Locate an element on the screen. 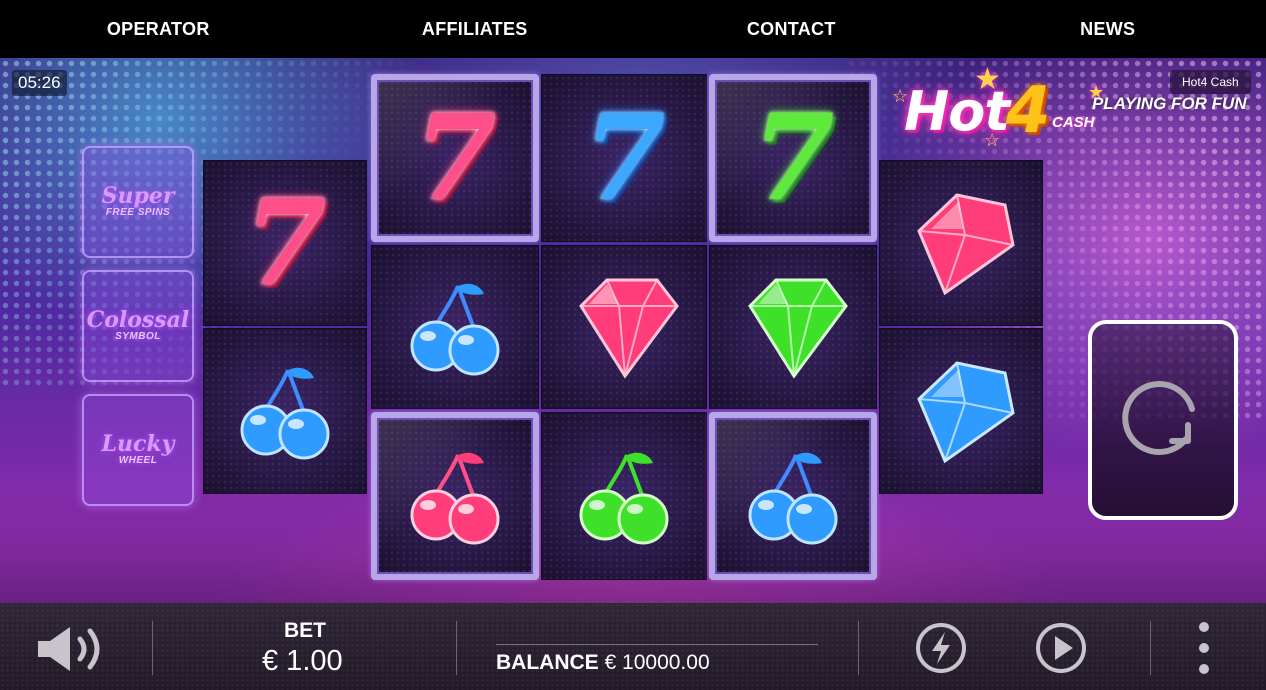 This screenshot has height=690, width=1266. bet-label: BET is located at coordinates (305, 630).